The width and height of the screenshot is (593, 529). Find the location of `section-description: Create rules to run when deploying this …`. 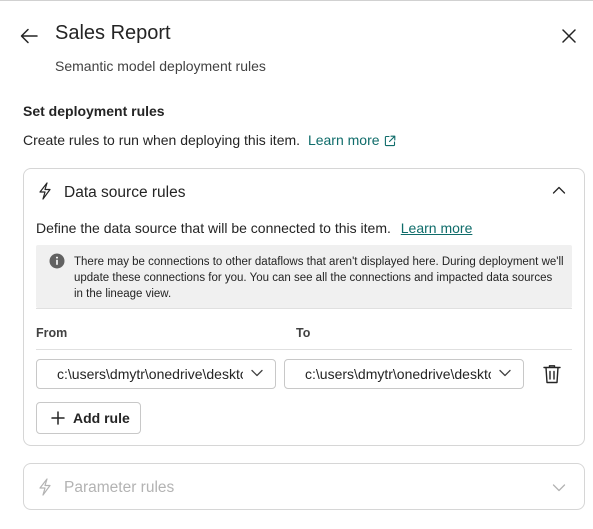

section-description: Create rules to run when deploying this … is located at coordinates (209, 140).